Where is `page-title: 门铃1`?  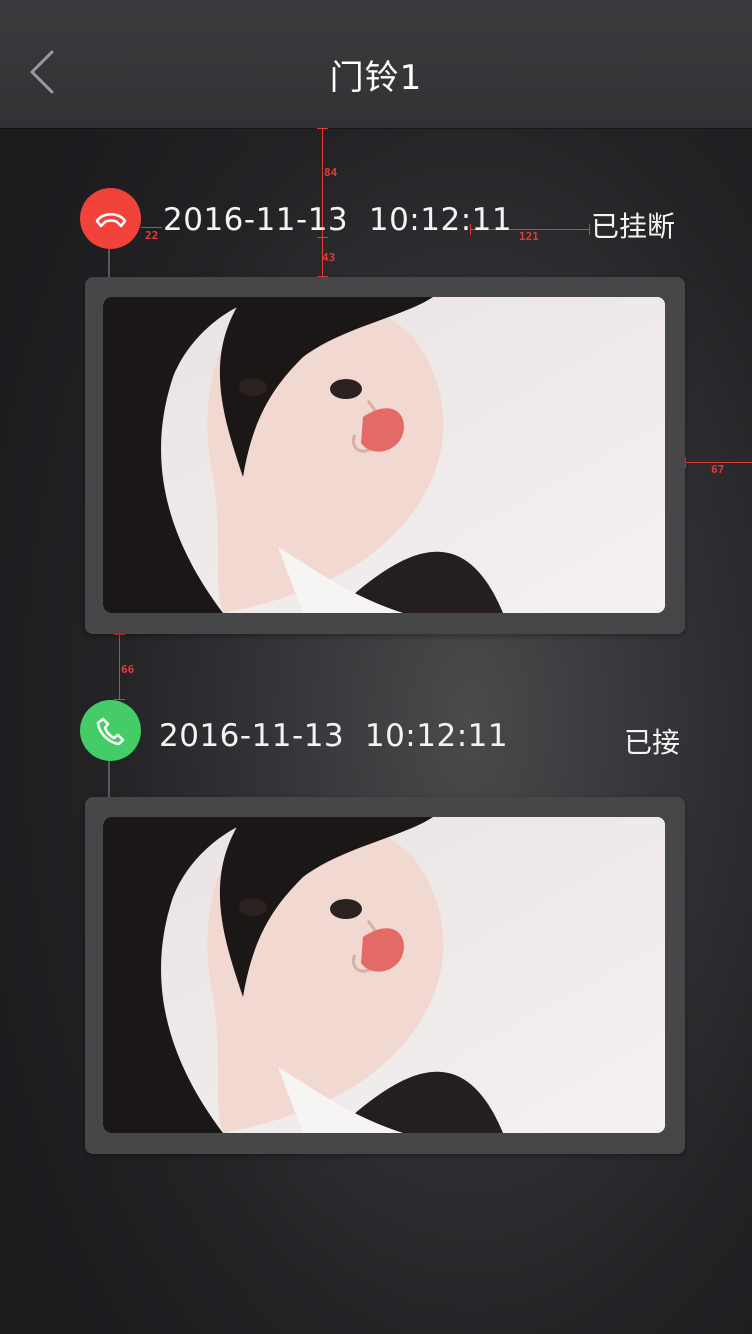 page-title: 门铃1 is located at coordinates (376, 78).